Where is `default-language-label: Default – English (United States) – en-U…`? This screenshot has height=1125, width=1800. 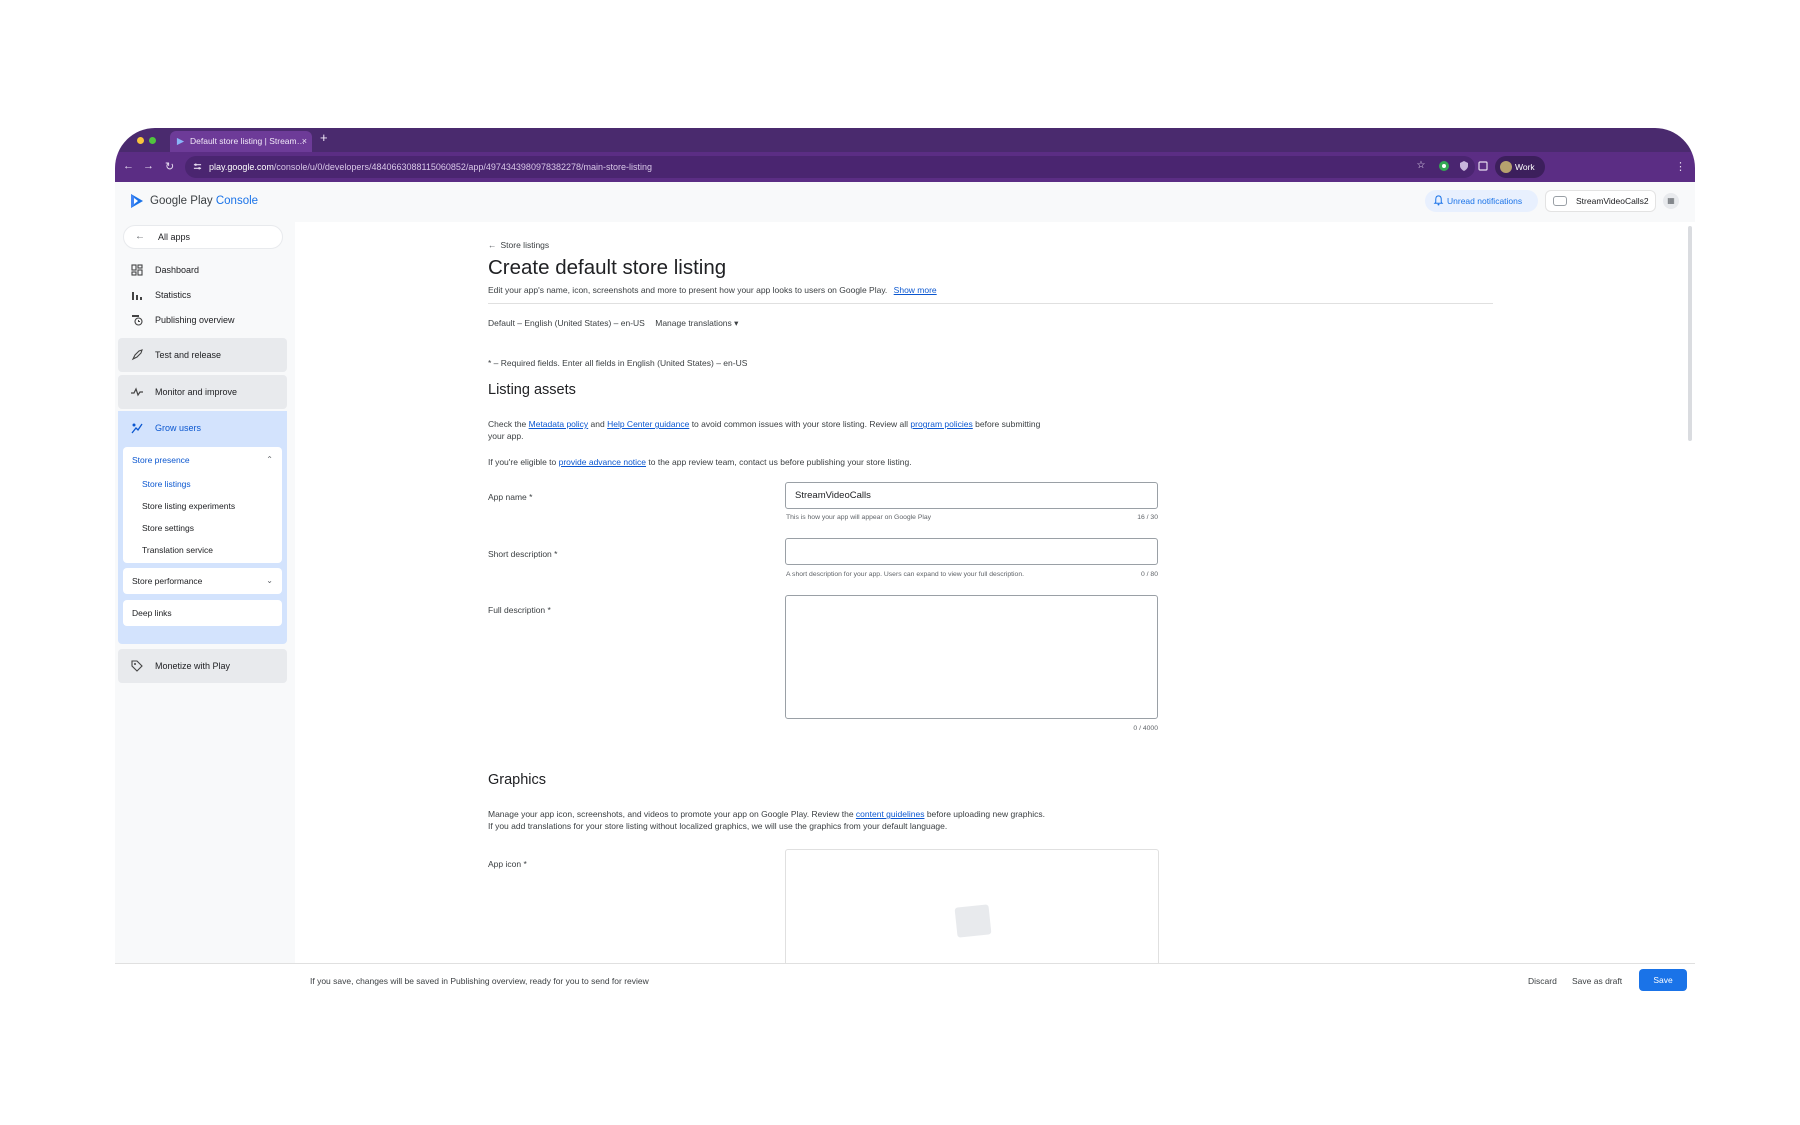 default-language-label: Default – English (United States) – en-U… is located at coordinates (566, 323).